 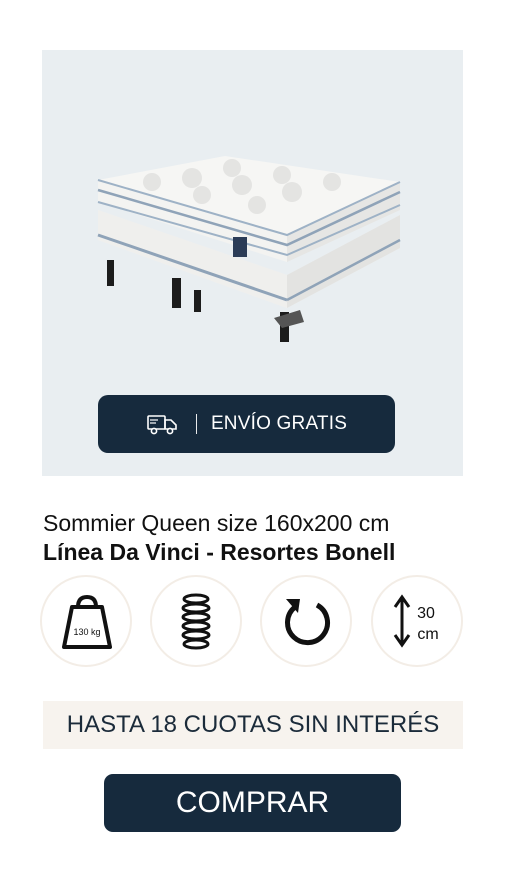 What do you see at coordinates (252, 622) in the screenshot?
I see `feature-icons: 130 kg 30 cm` at bounding box center [252, 622].